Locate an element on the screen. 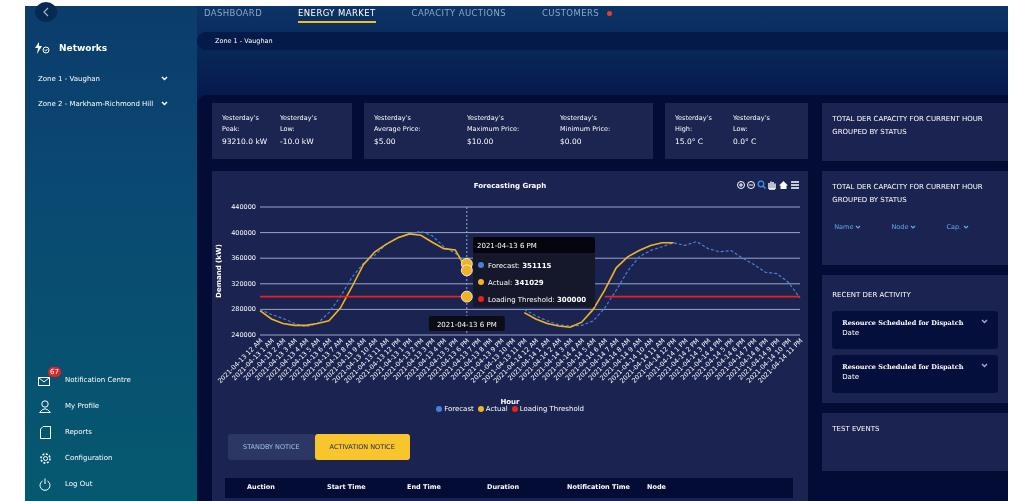  nav-tab: DASHBOARD is located at coordinates (233, 14).